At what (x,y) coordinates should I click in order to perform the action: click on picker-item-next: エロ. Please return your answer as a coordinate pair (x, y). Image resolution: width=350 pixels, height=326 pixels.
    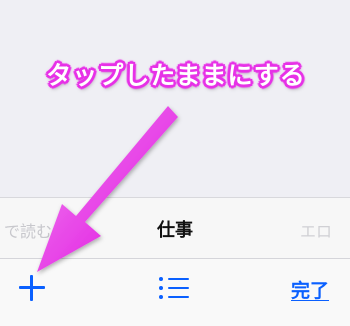
    Looking at the image, I should click on (325, 230).